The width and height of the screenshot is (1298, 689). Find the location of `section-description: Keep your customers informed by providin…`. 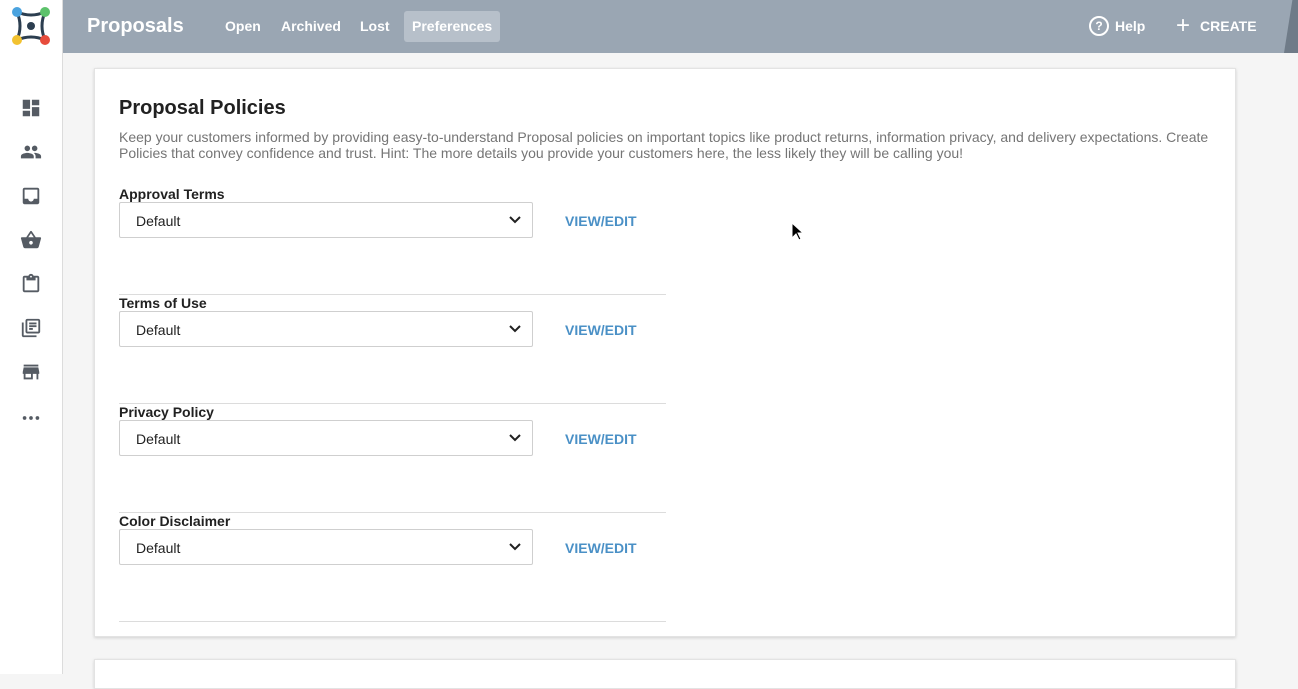

section-description: Keep your customers informed by providin… is located at coordinates (664, 145).